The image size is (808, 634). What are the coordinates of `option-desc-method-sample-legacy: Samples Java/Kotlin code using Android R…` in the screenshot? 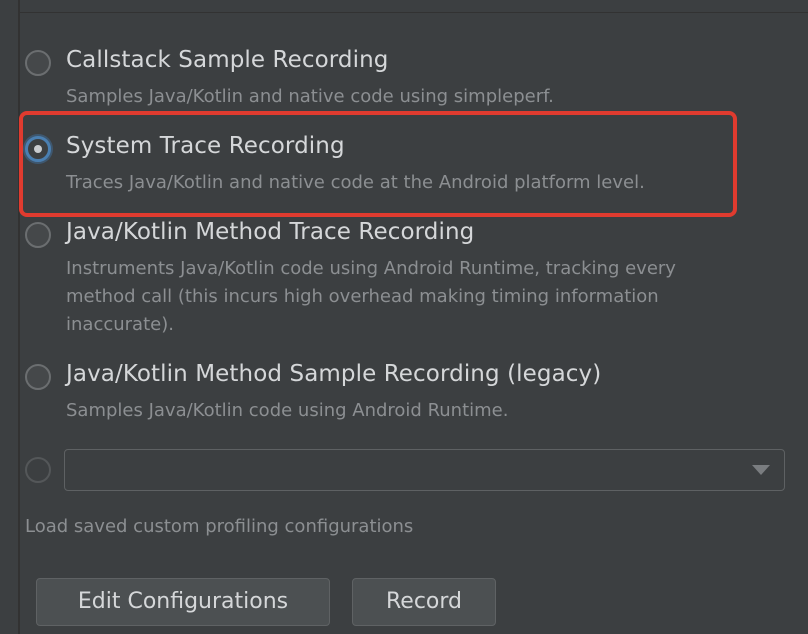 It's located at (287, 410).